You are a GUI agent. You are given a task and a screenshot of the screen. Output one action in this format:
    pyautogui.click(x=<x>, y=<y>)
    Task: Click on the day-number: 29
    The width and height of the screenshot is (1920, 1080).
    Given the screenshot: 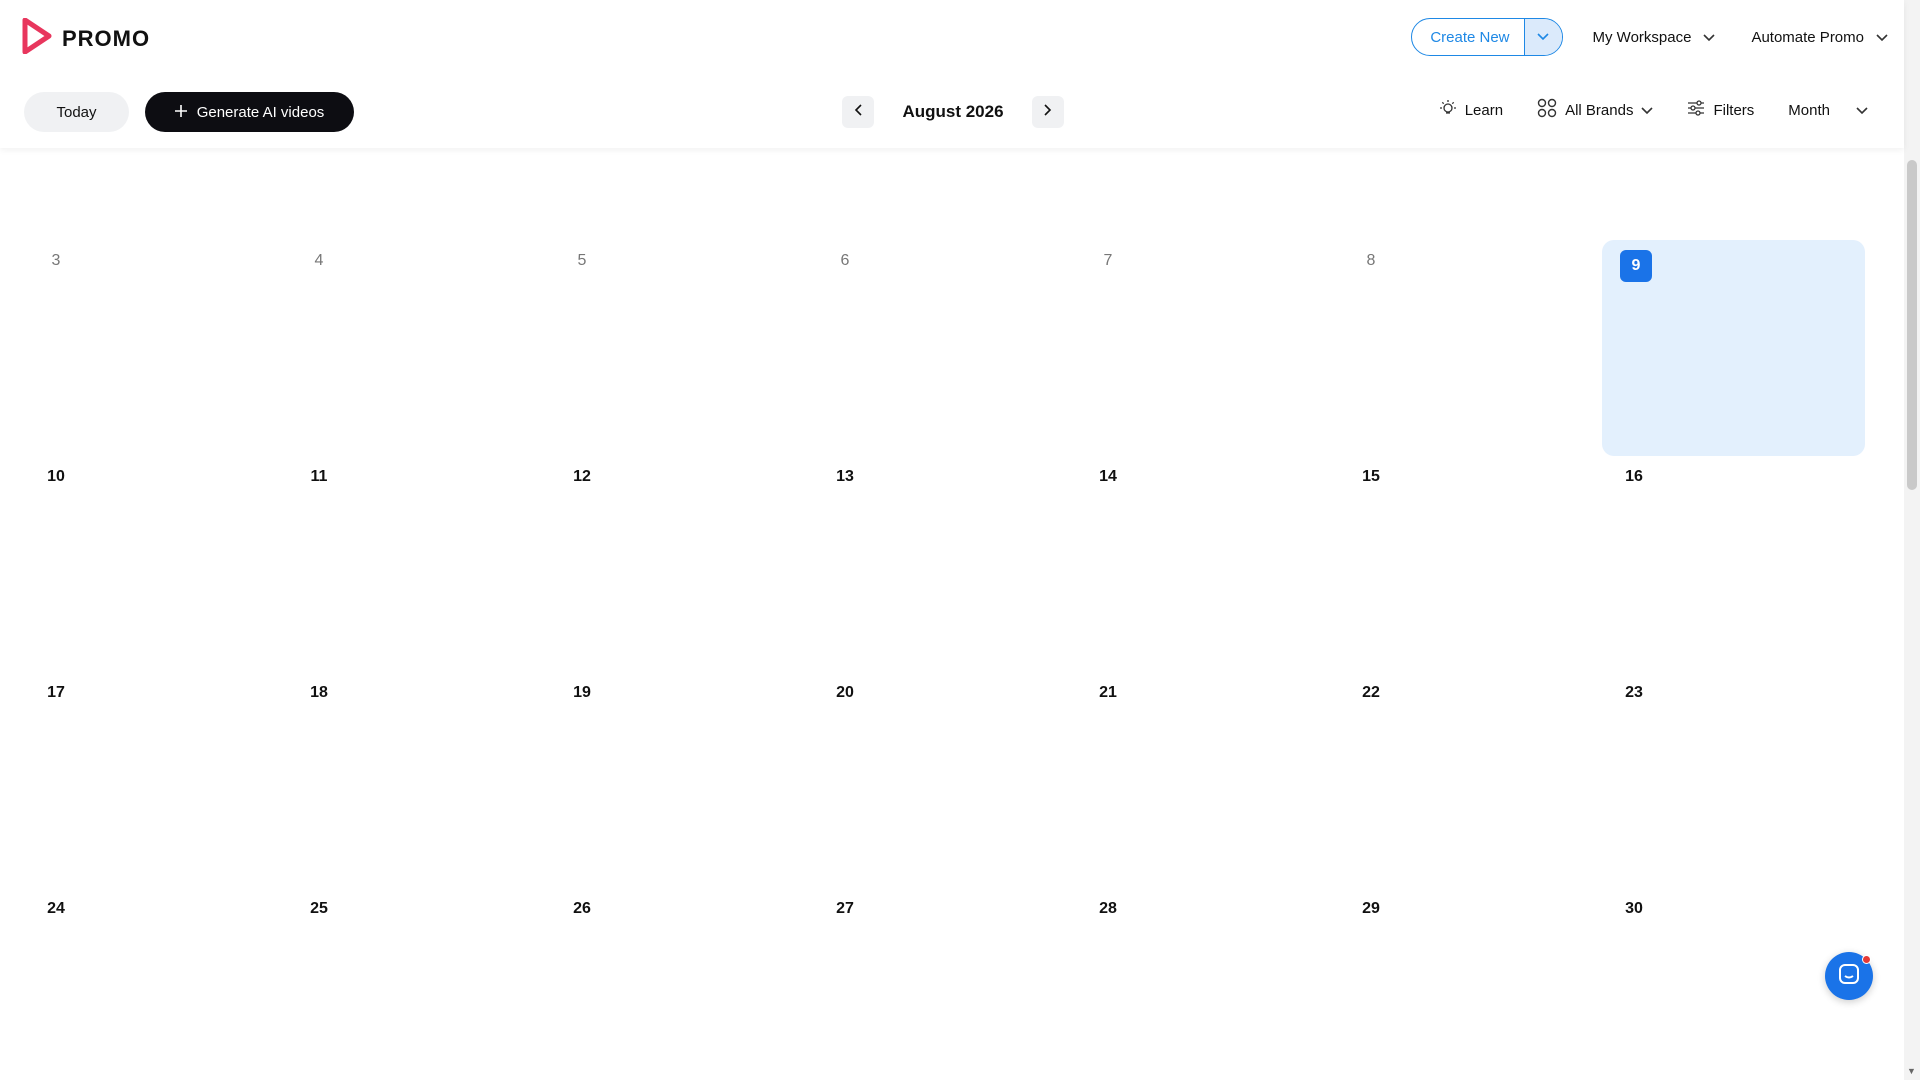 What is the action you would take?
    pyautogui.click(x=1371, y=908)
    